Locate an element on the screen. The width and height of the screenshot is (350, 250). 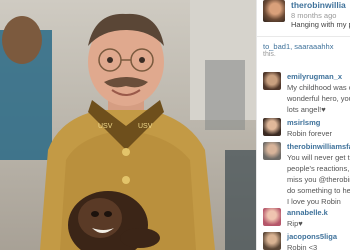
comment-username: therobinwilliamsfan is located at coordinates (318, 146).